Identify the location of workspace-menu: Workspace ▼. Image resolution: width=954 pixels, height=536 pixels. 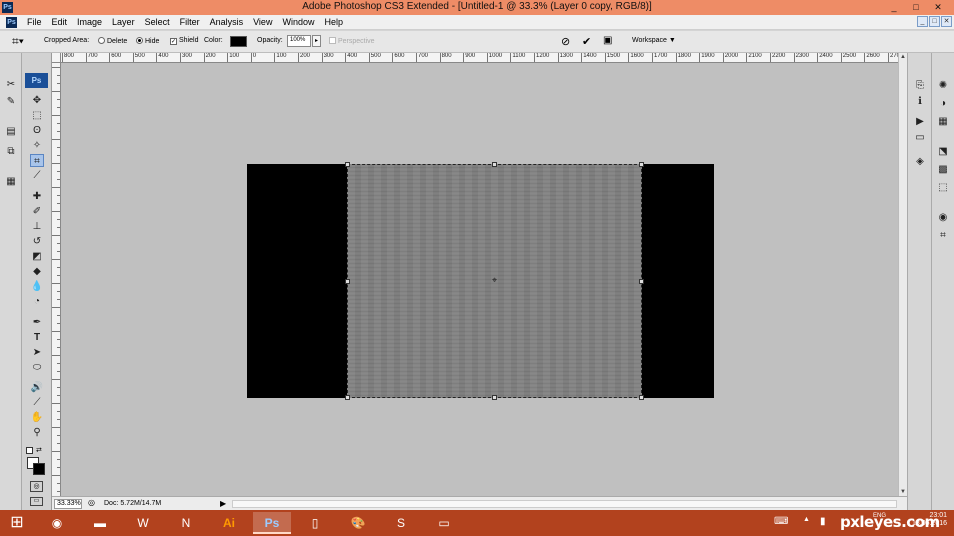
(654, 40).